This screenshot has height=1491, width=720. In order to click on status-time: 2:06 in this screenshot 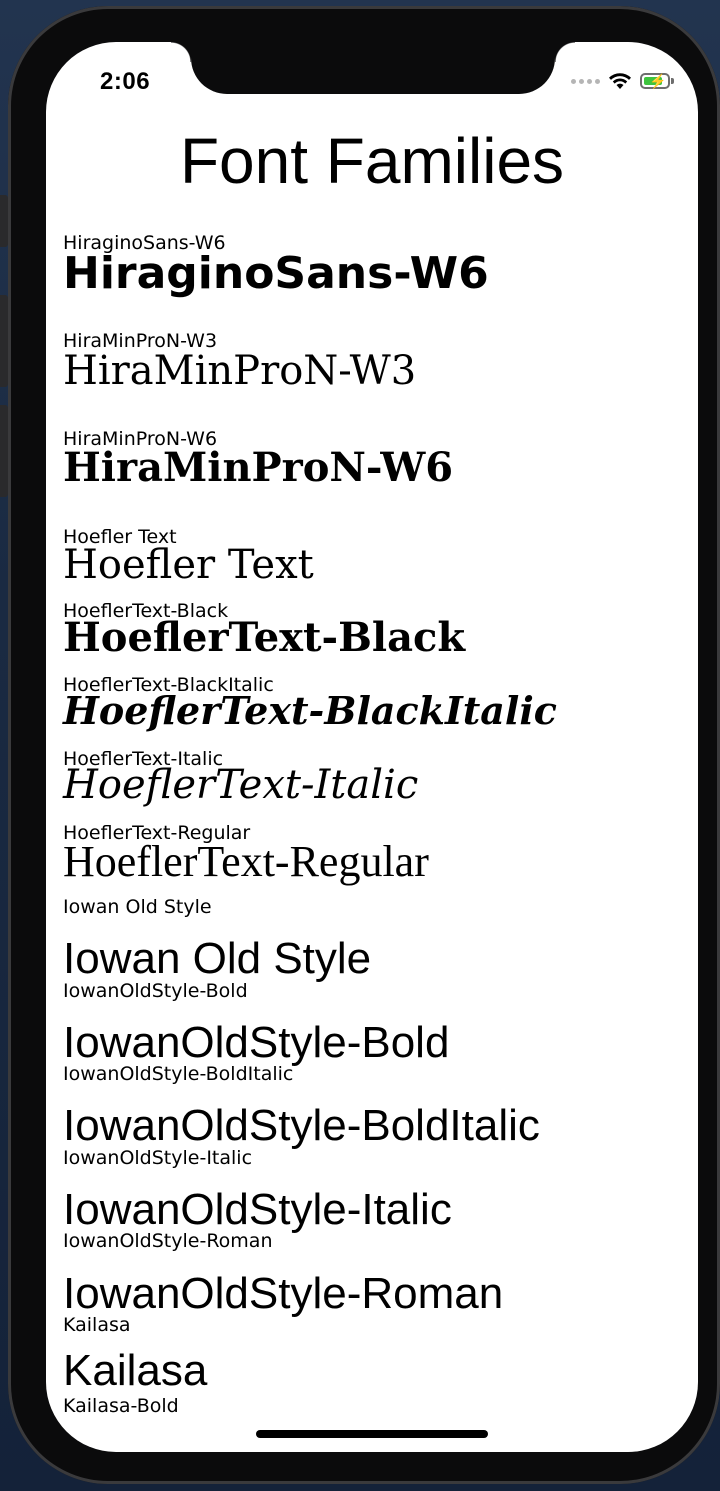, I will do `click(125, 81)`.